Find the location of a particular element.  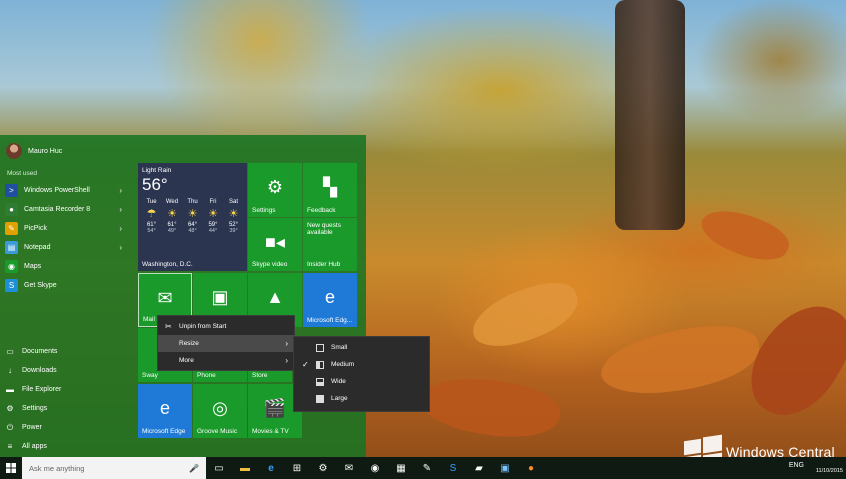

camtasia-icon: ◉ is located at coordinates (375, 468).